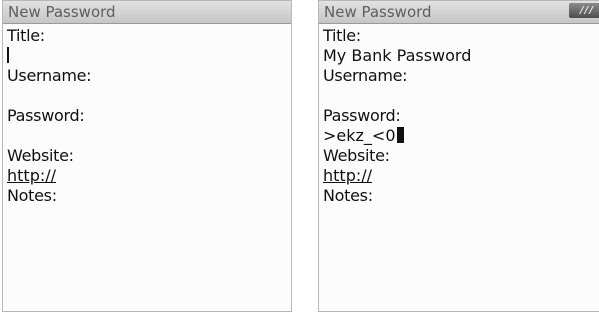 Image resolution: width=599 pixels, height=312 pixels. I want to click on password-value: >ekz_<0, so click(359, 135).